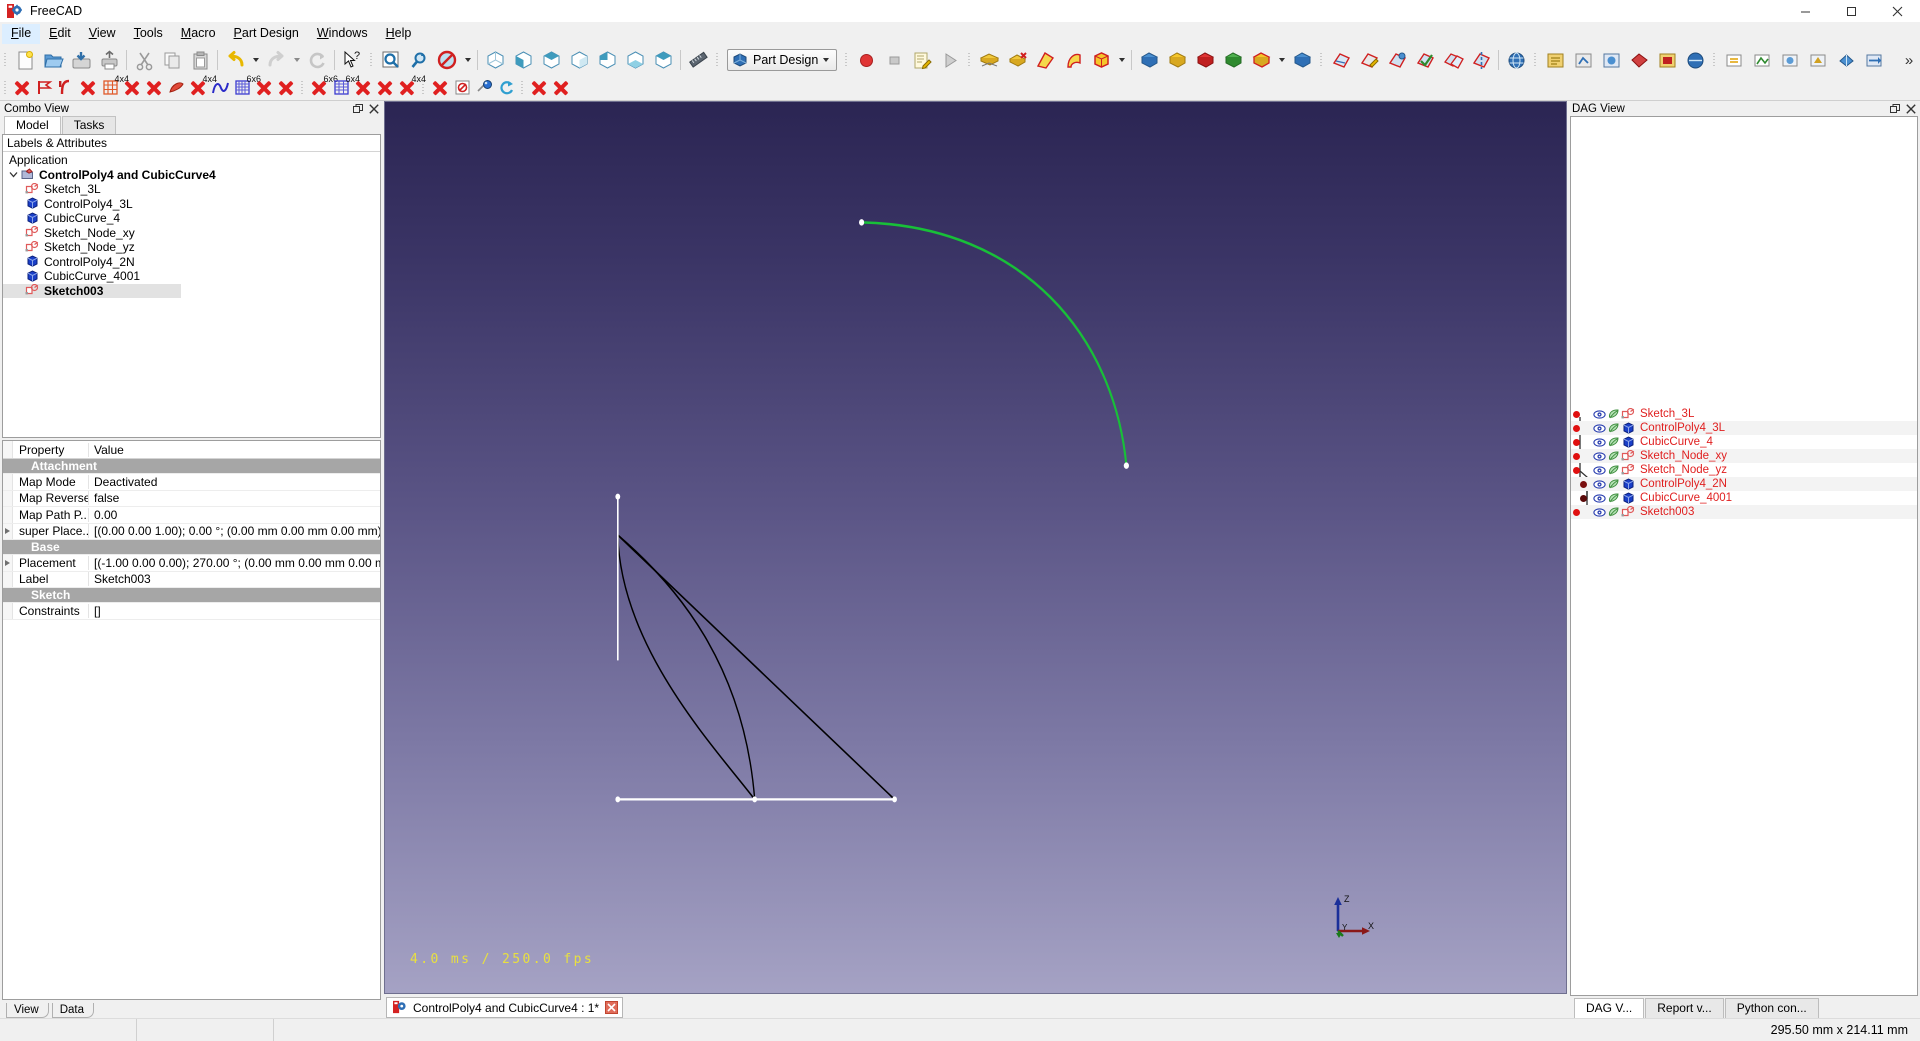 The width and height of the screenshot is (1920, 1041). Describe the element at coordinates (22, 88) in the screenshot. I see `macro-x-icon` at that location.